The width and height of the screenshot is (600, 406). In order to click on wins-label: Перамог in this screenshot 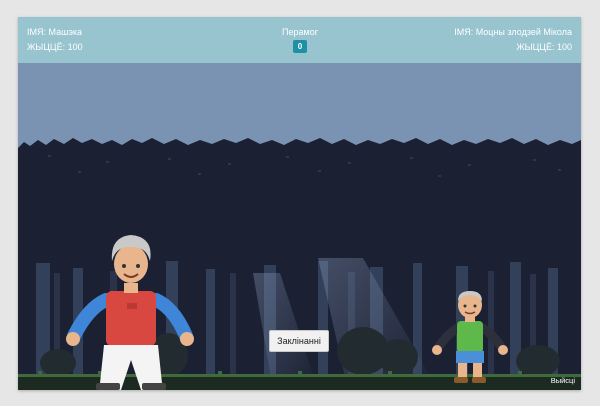, I will do `click(300, 32)`.